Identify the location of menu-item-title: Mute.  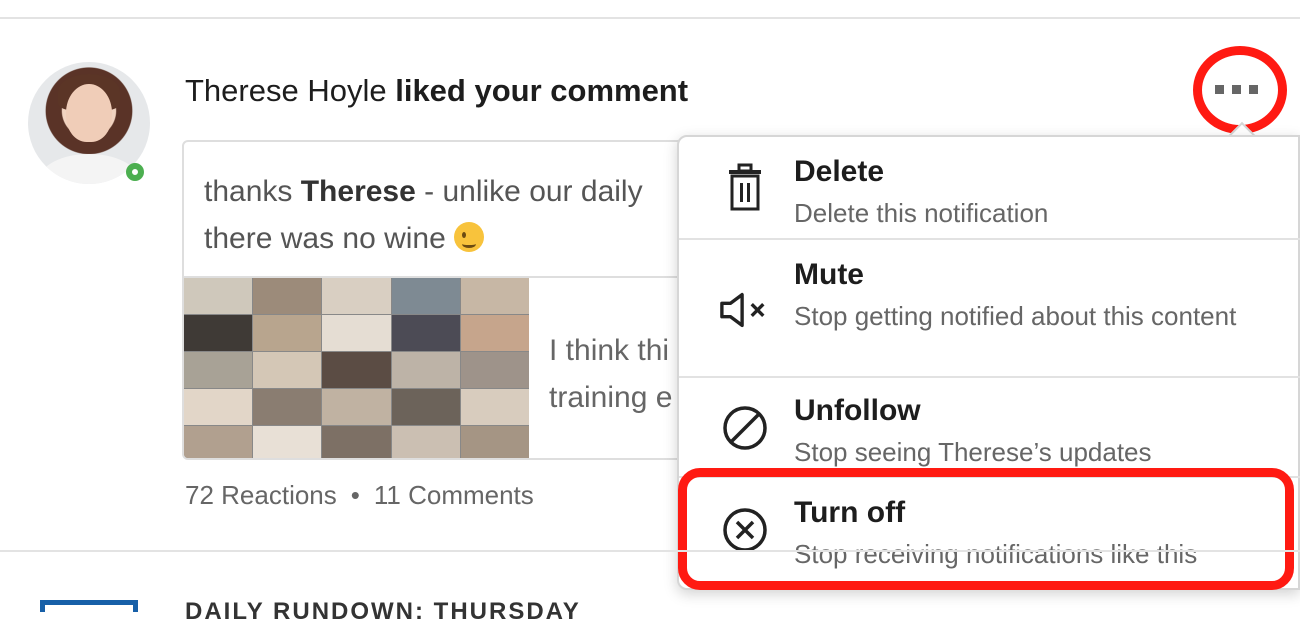
(829, 274).